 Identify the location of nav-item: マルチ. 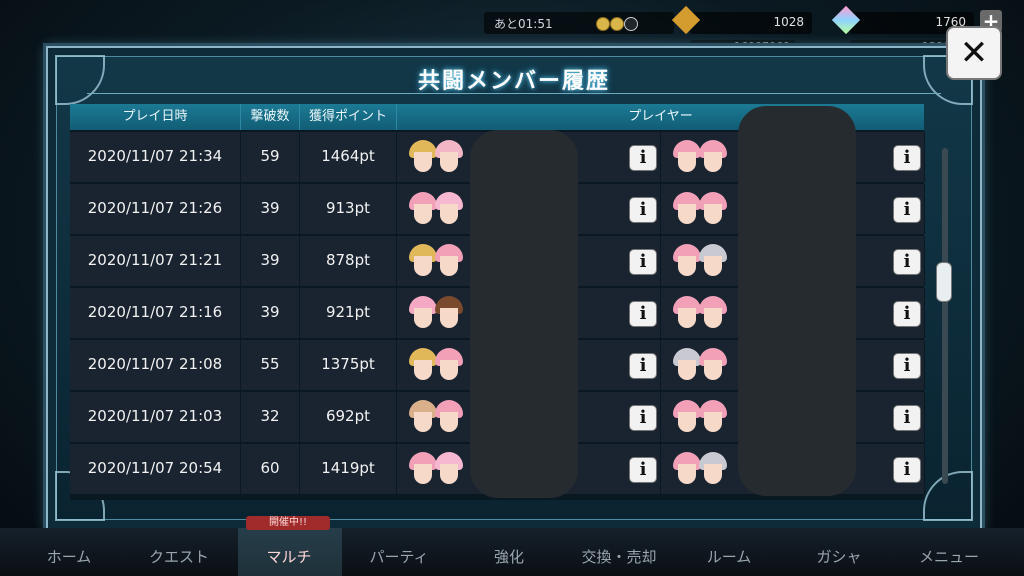
(289, 556).